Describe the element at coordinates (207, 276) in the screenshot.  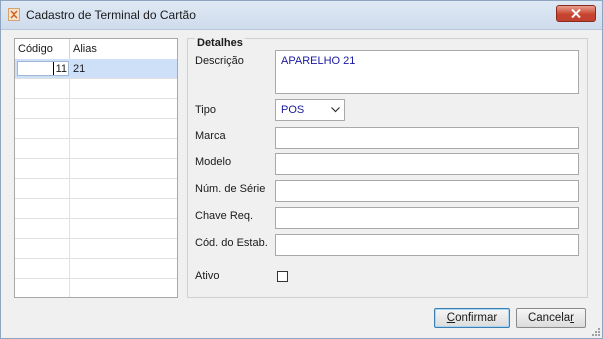
I see `ativo-label: Ativo` at that location.